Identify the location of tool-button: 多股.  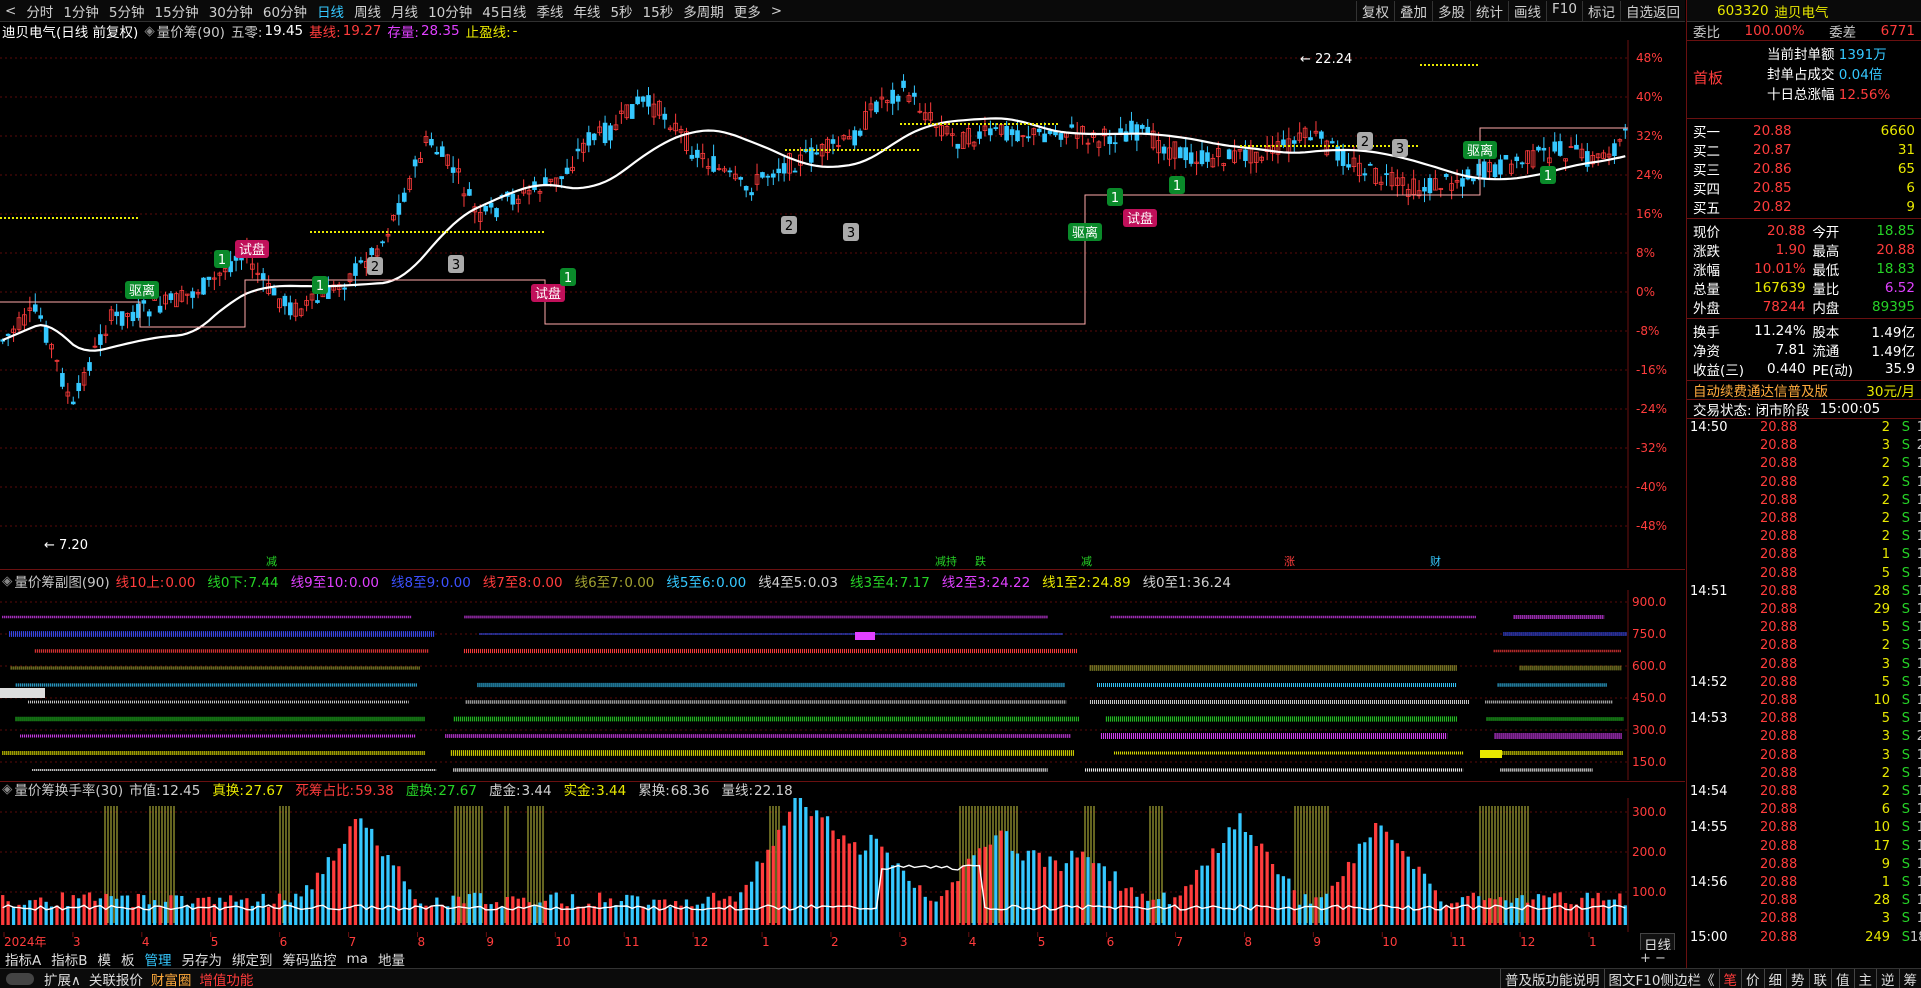
(1451, 10).